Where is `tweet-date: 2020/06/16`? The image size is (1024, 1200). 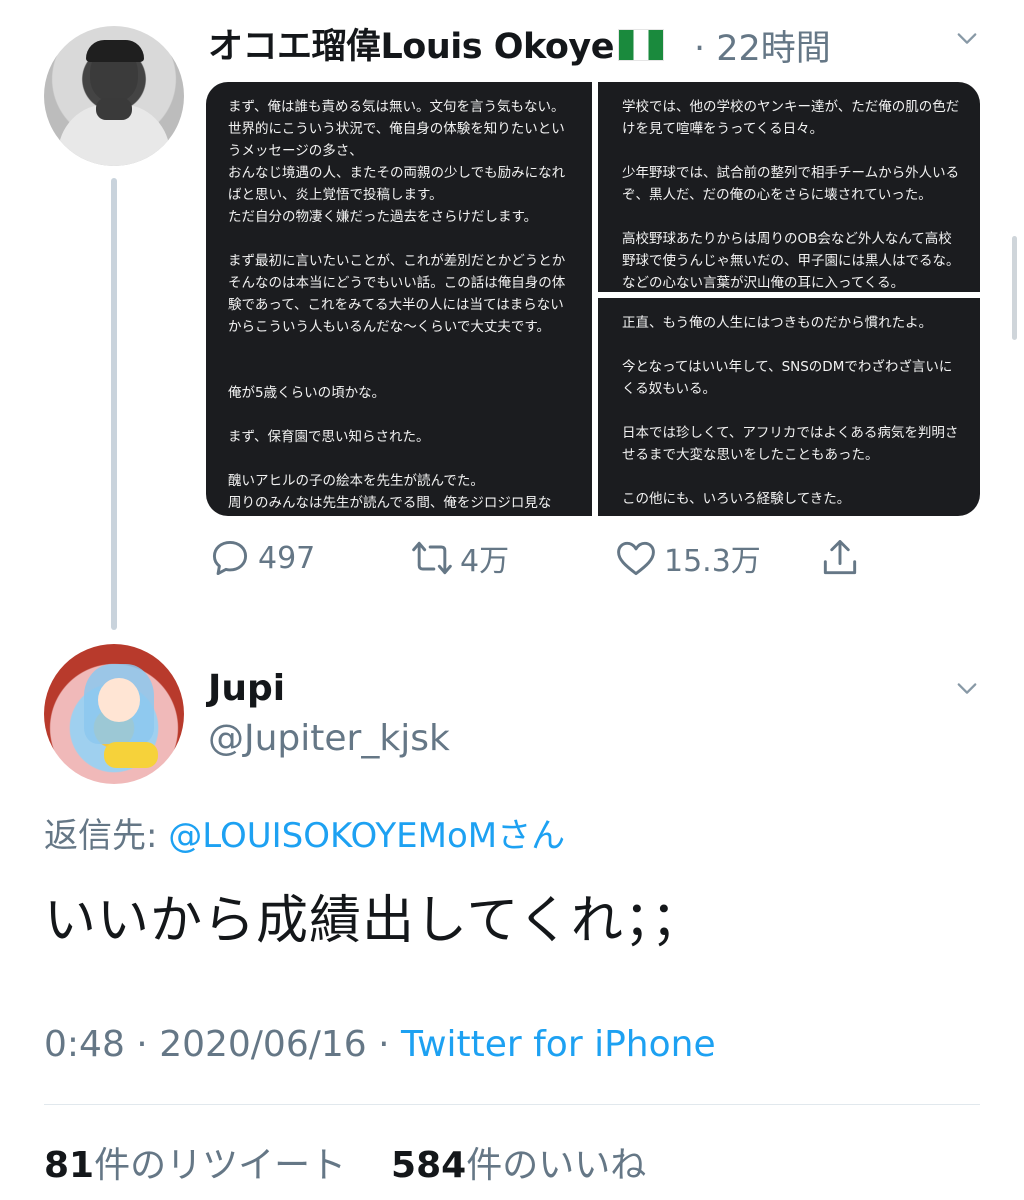
tweet-date: 2020/06/16 is located at coordinates (263, 1044).